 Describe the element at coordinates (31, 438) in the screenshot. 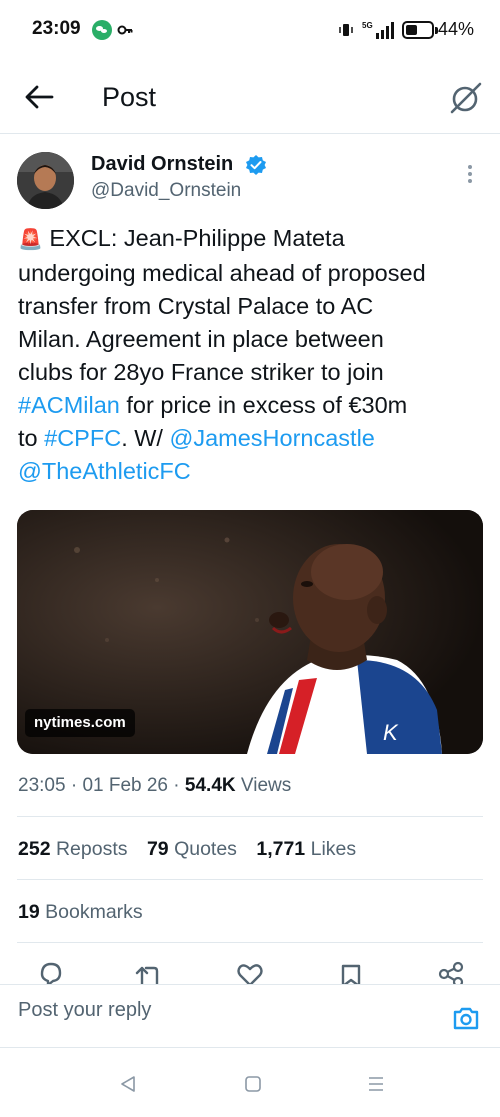

I see `tweet-text-segment: to` at that location.